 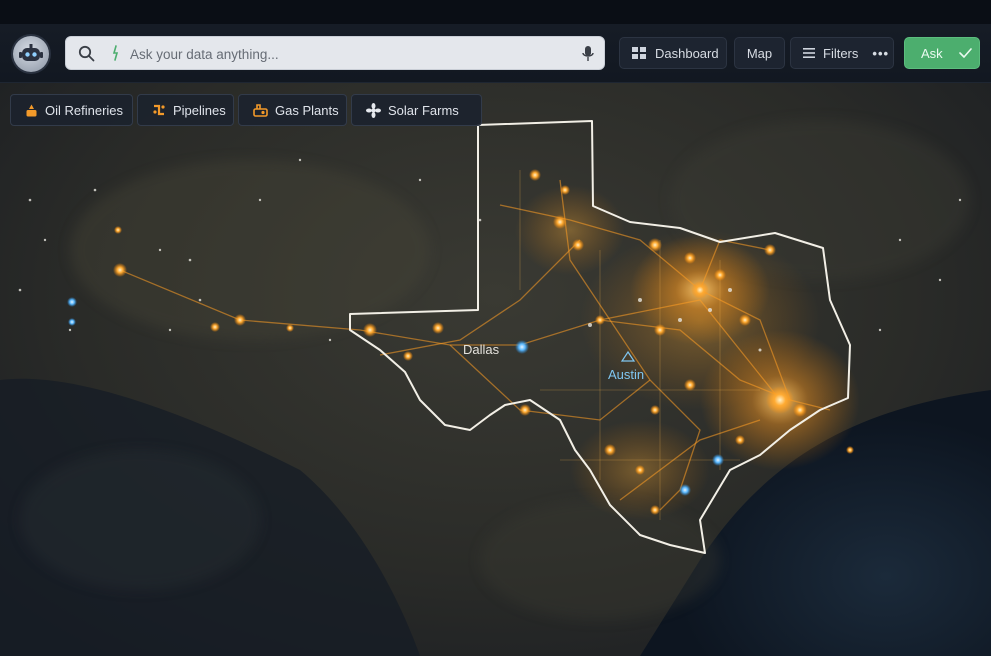 What do you see at coordinates (307, 110) in the screenshot?
I see `layer-chip-label: Gas Plants` at bounding box center [307, 110].